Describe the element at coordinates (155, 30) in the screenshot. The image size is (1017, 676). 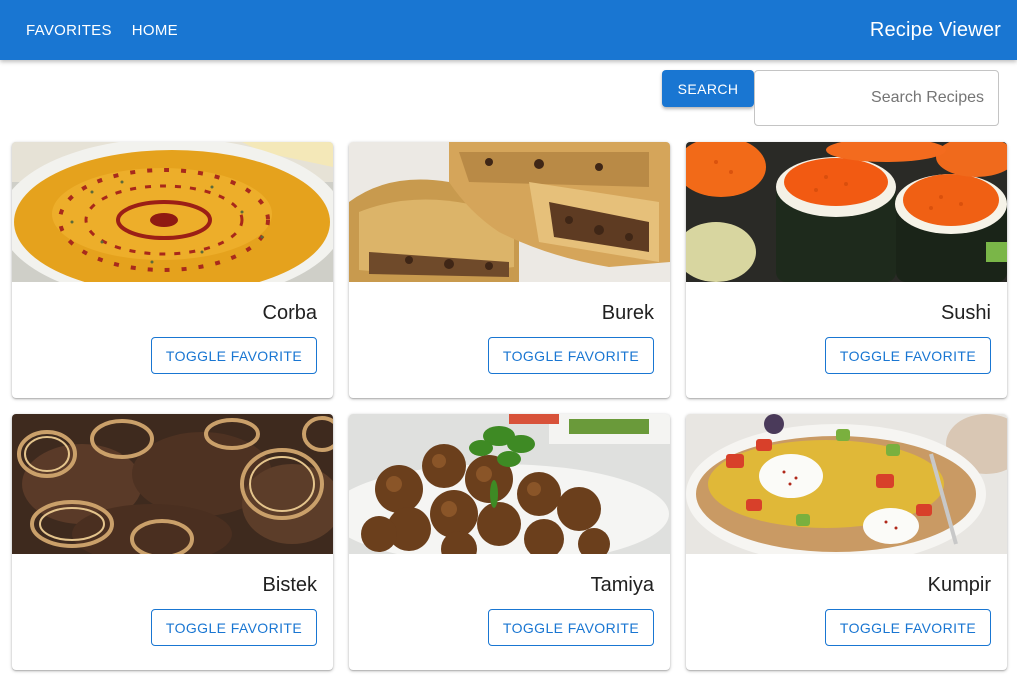
I see `nav-home-link: HOME` at that location.